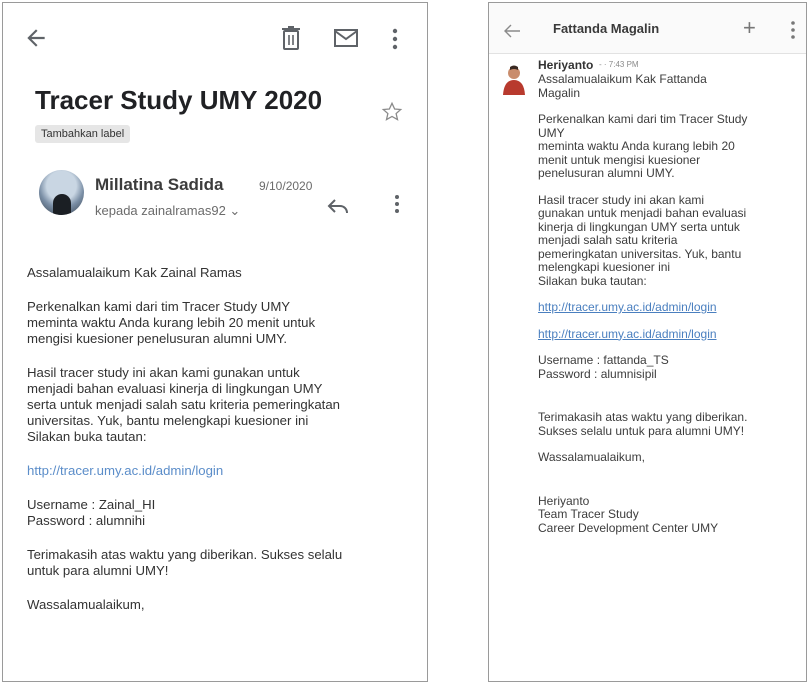 The width and height of the screenshot is (809, 684). I want to click on chat-header: Fattanda Magalin +, so click(647, 28).